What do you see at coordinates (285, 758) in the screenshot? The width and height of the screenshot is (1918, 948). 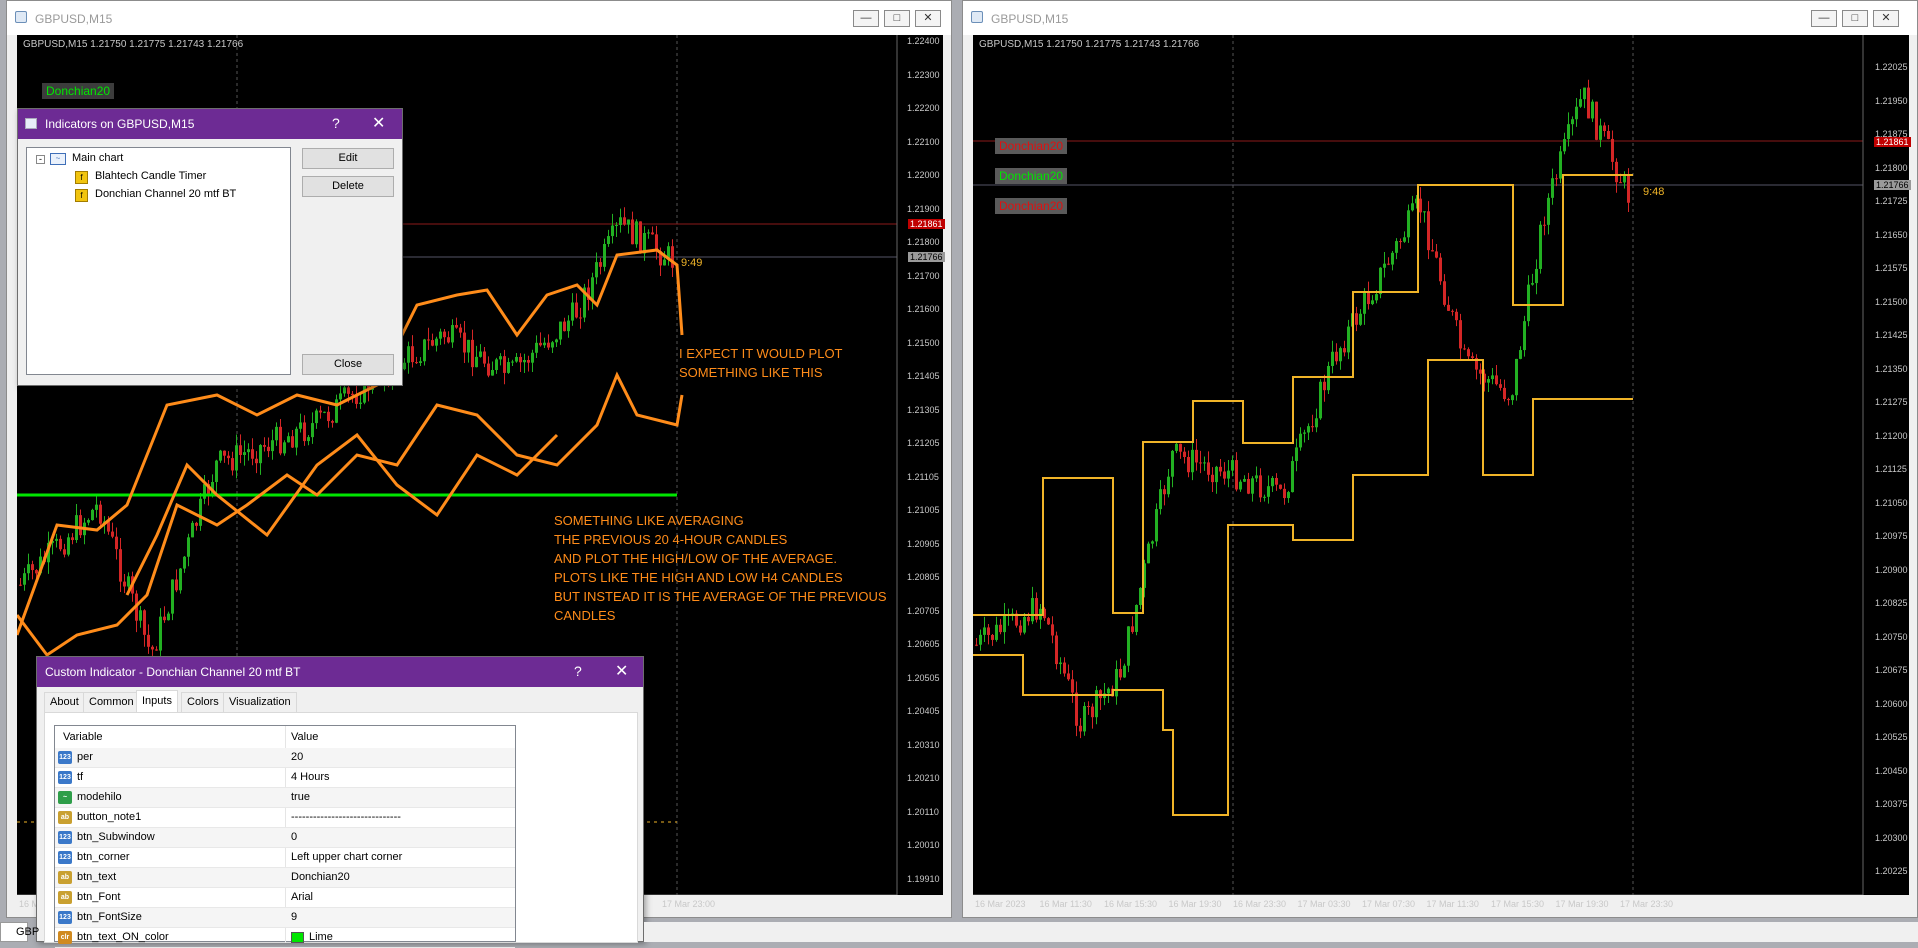 I see `table-row: 123 per 20` at bounding box center [285, 758].